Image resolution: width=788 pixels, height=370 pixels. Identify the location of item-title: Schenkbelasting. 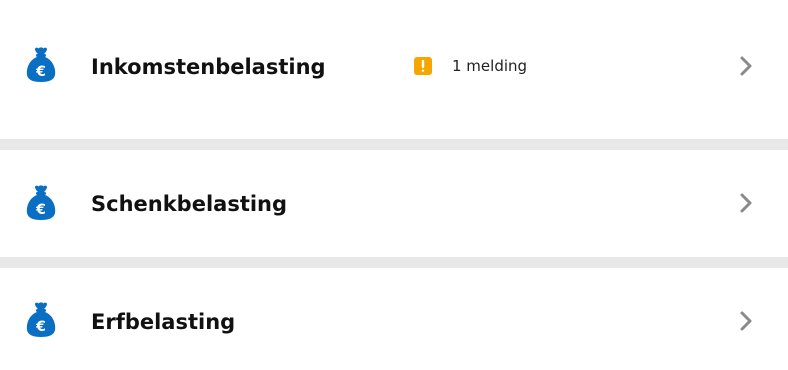
(189, 204).